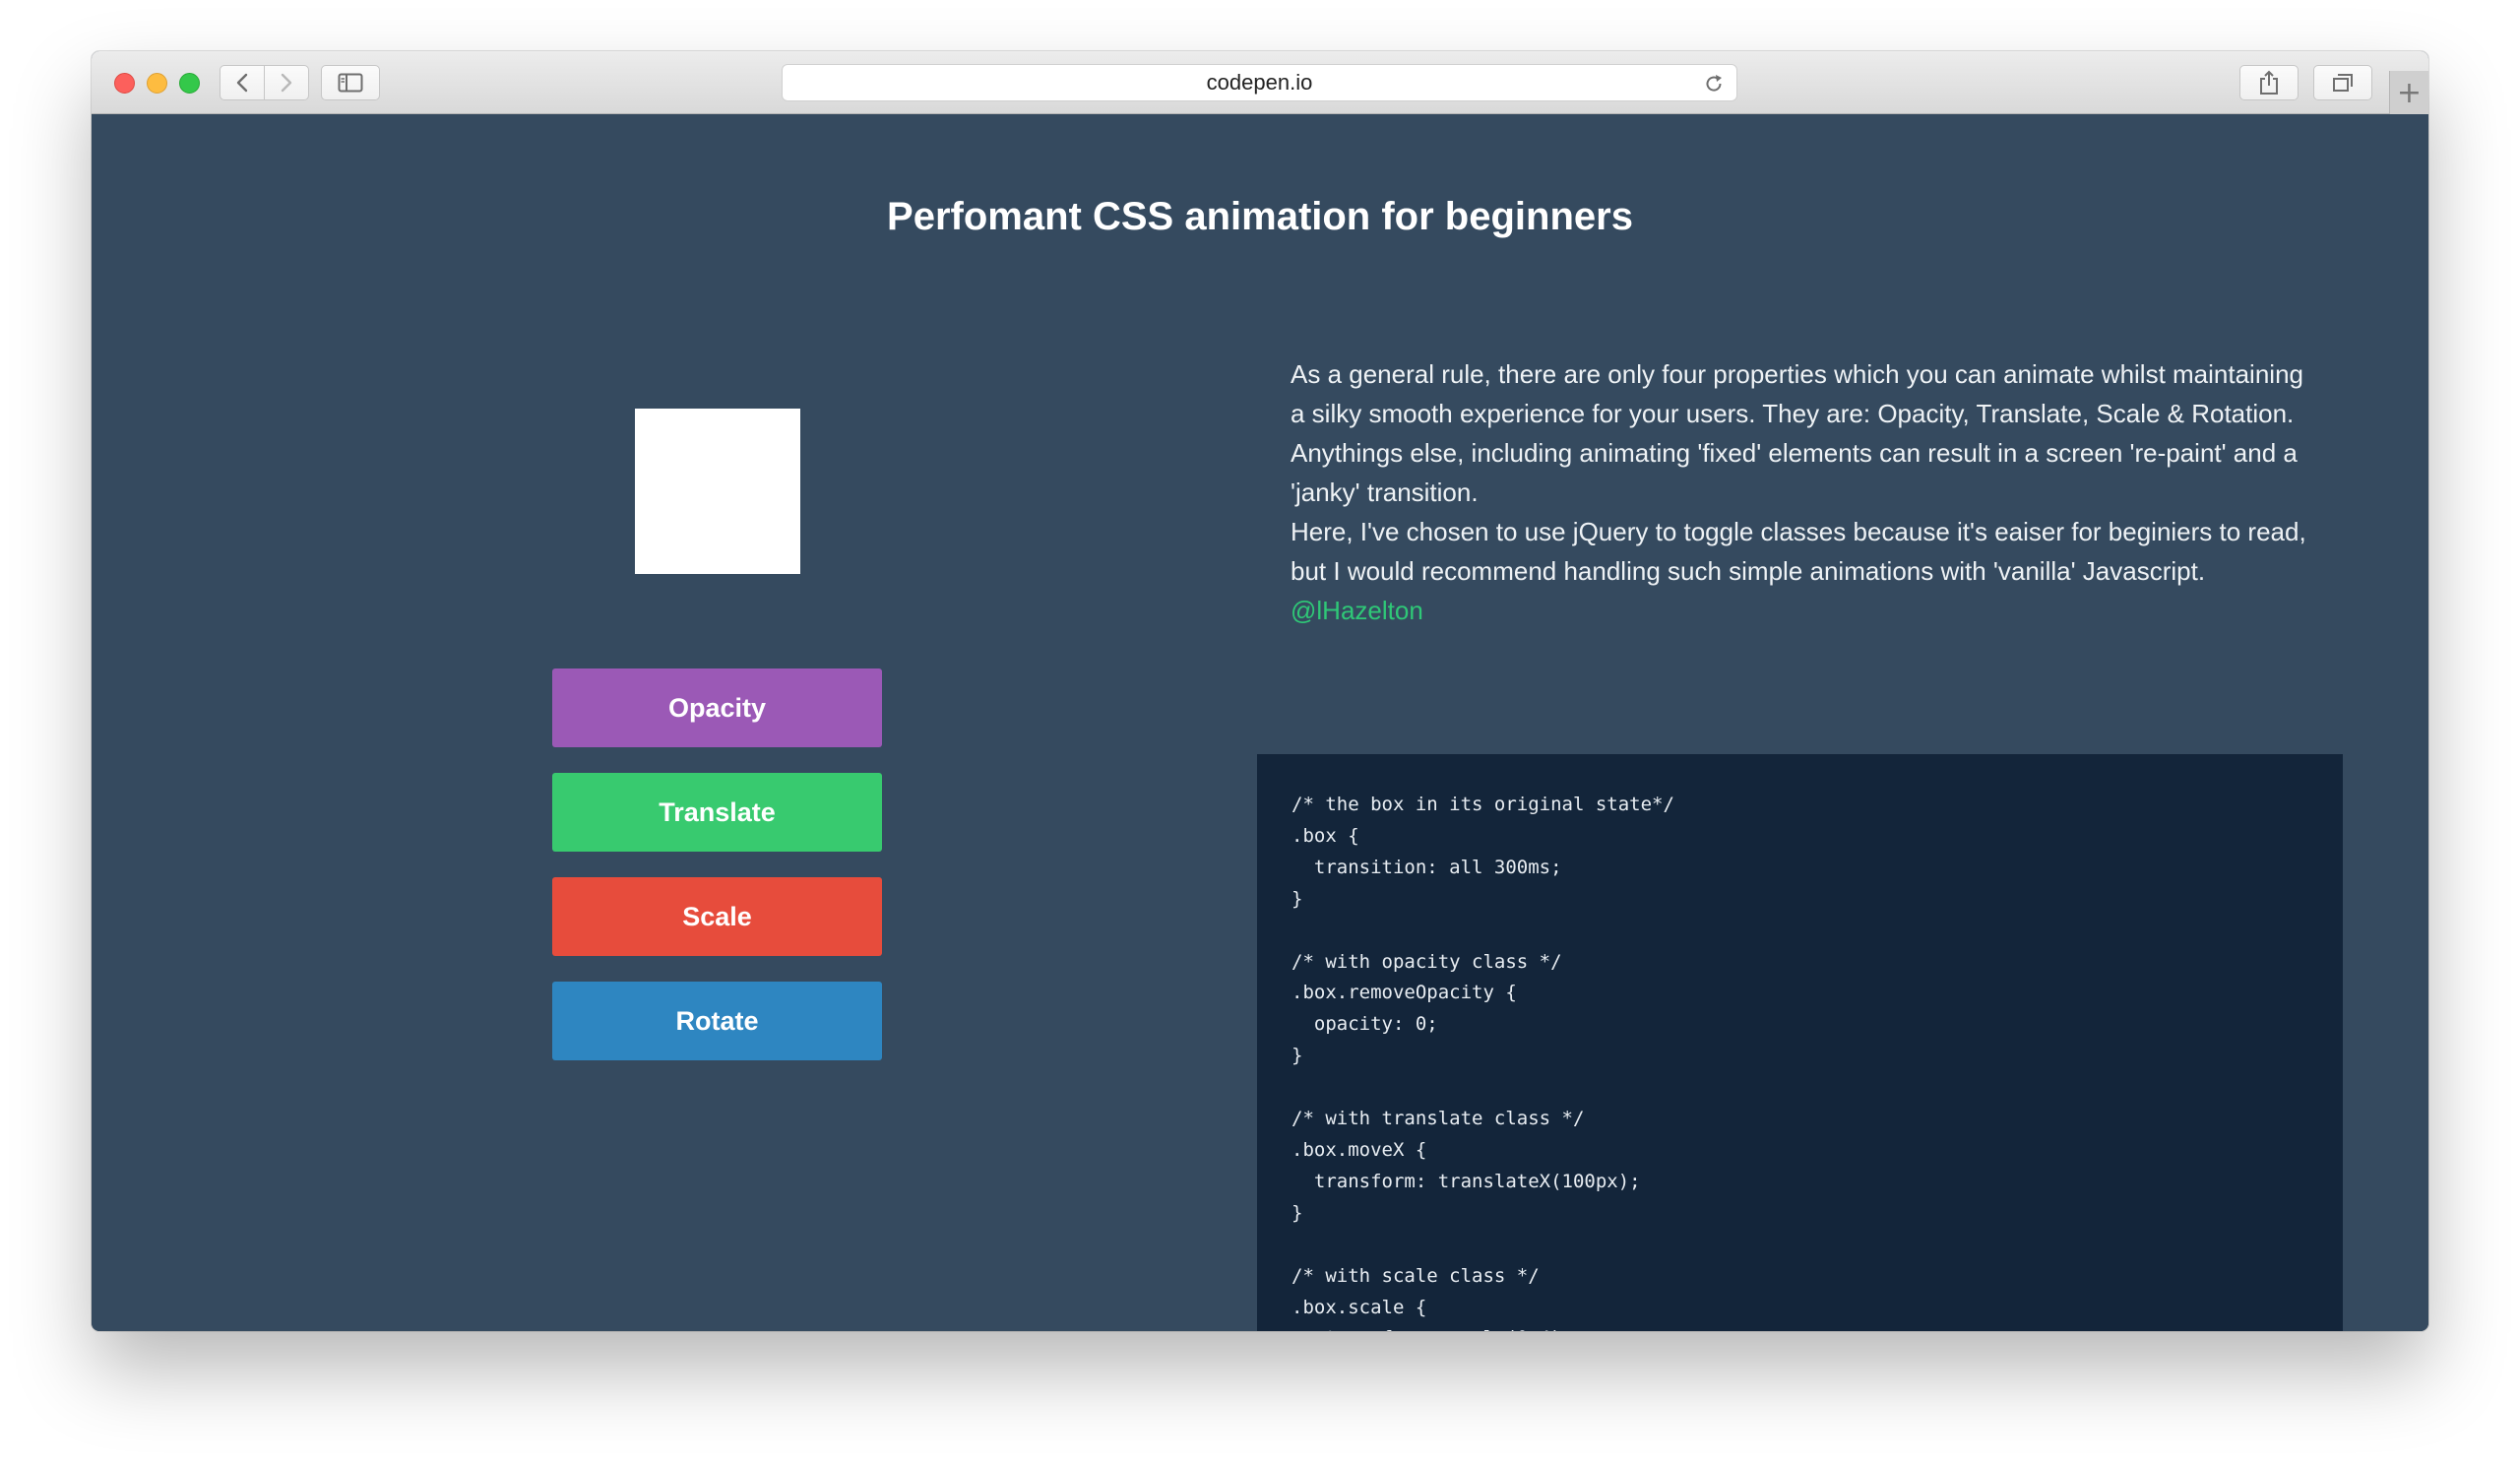  Describe the element at coordinates (717, 708) in the screenshot. I see `opacity-button: Opacity` at that location.